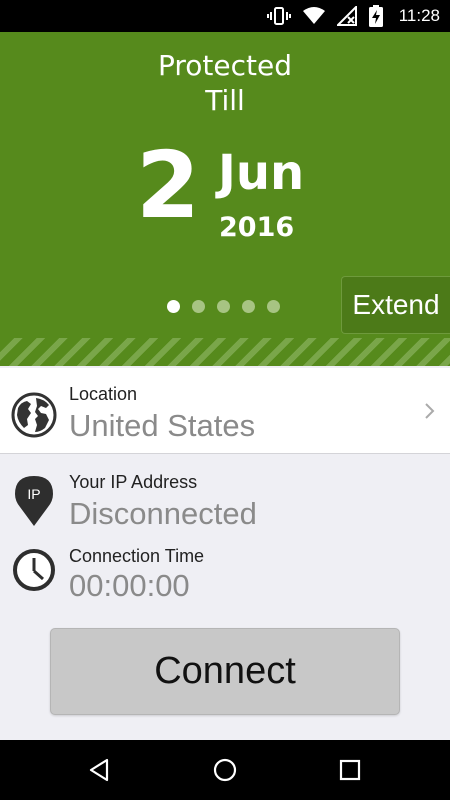  I want to click on protected-title-line2: Till, so click(225, 100).